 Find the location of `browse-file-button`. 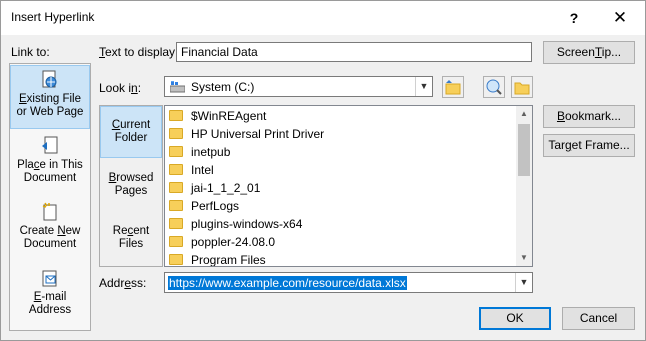

browse-file-button is located at coordinates (522, 87).